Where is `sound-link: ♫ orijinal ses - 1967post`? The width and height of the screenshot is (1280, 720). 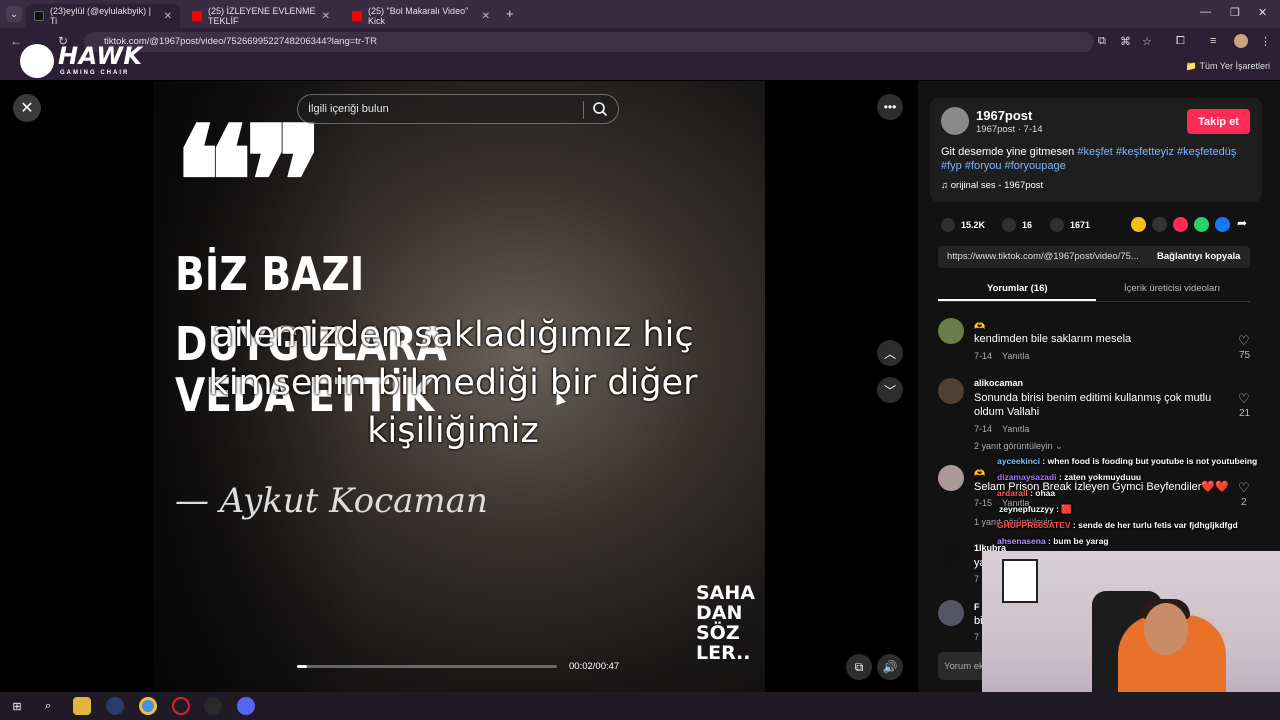
sound-link: ♫ orijinal ses - 1967post is located at coordinates (992, 185).